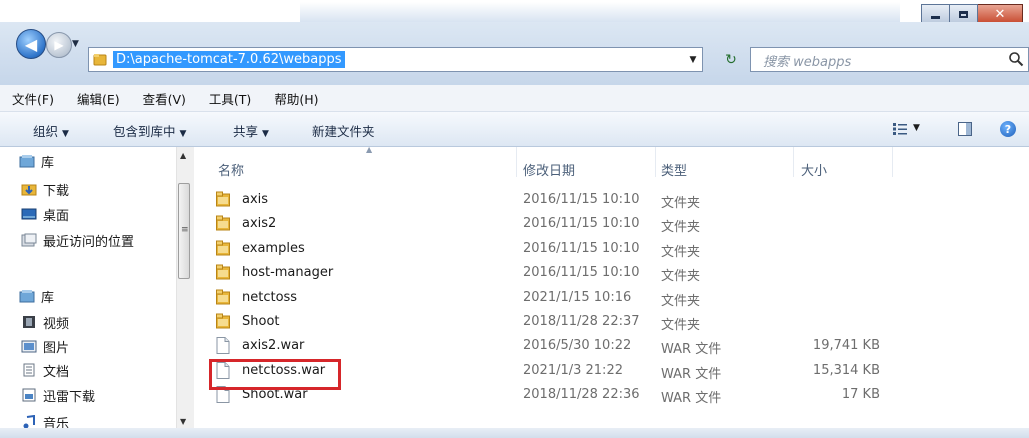 Image resolution: width=1029 pixels, height=438 pixels. Describe the element at coordinates (56, 216) in the screenshot. I see `nav-item-label: 桌面` at that location.